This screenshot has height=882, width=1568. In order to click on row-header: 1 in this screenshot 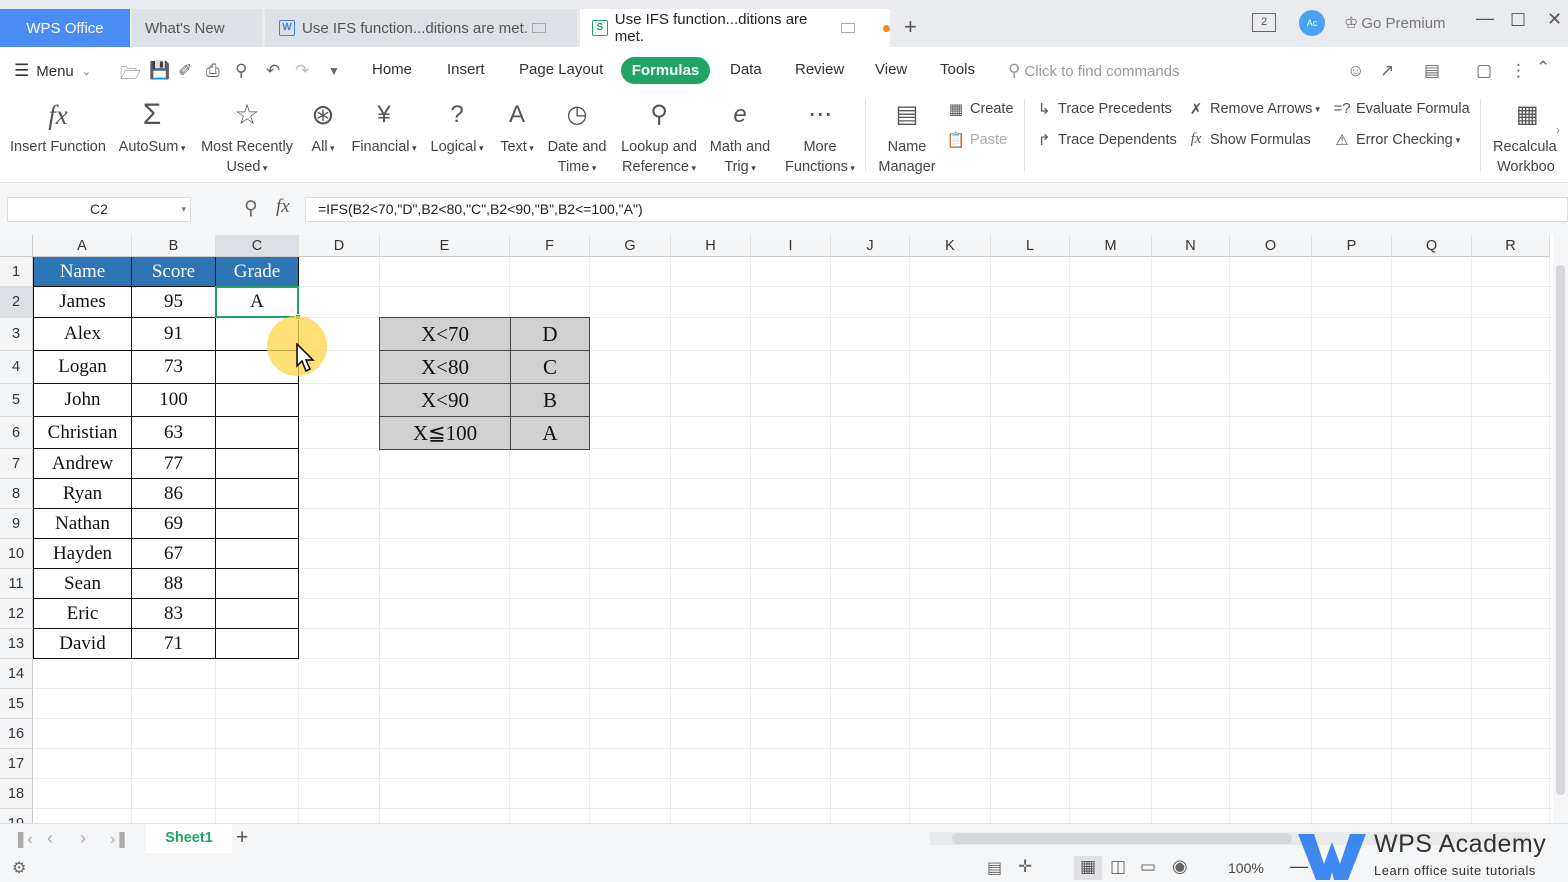, I will do `click(16, 272)`.